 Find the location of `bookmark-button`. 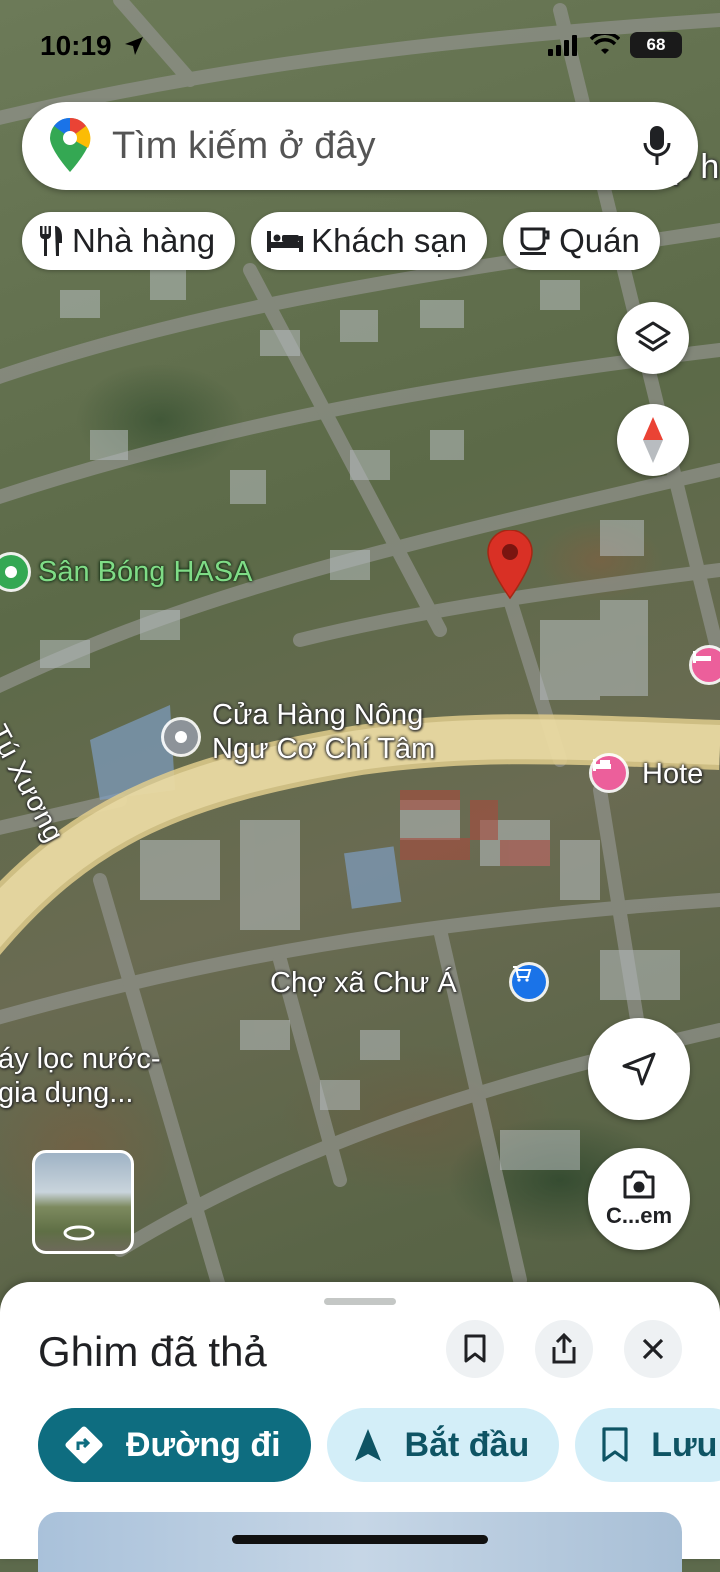

bookmark-button is located at coordinates (475, 1349).